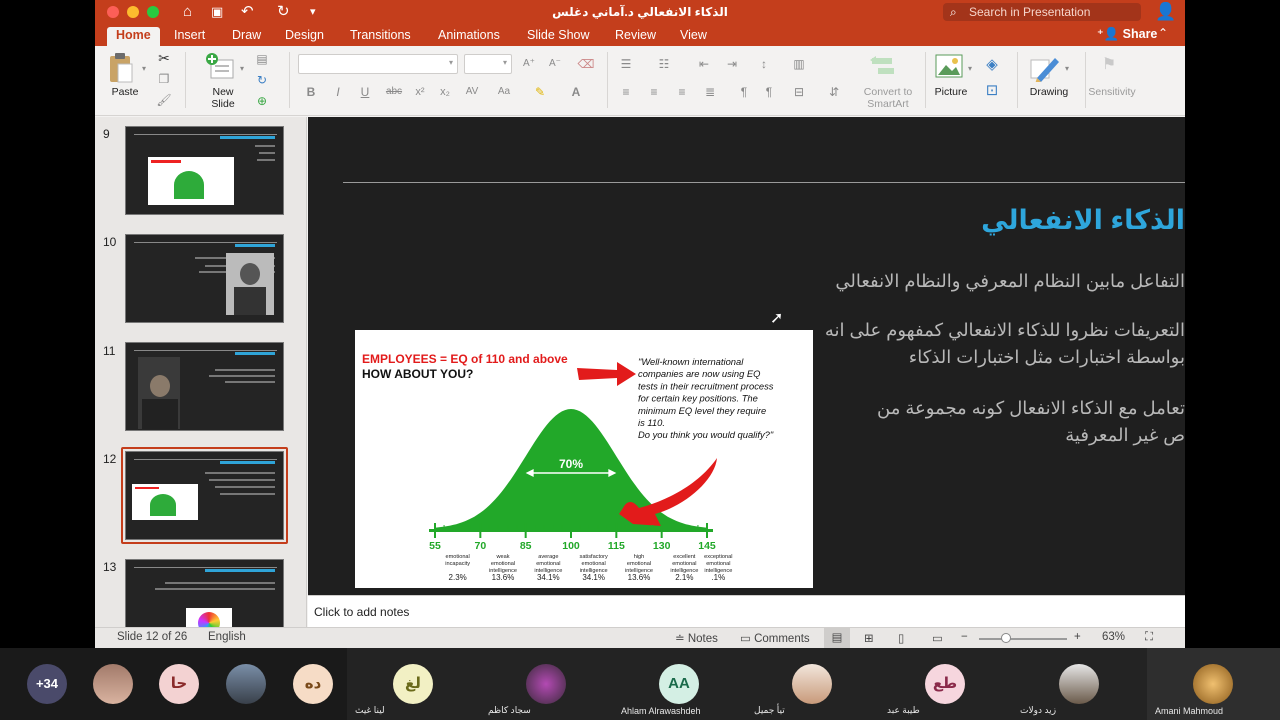 The image size is (1280, 720). I want to click on change-case-icon: Aa, so click(504, 92).